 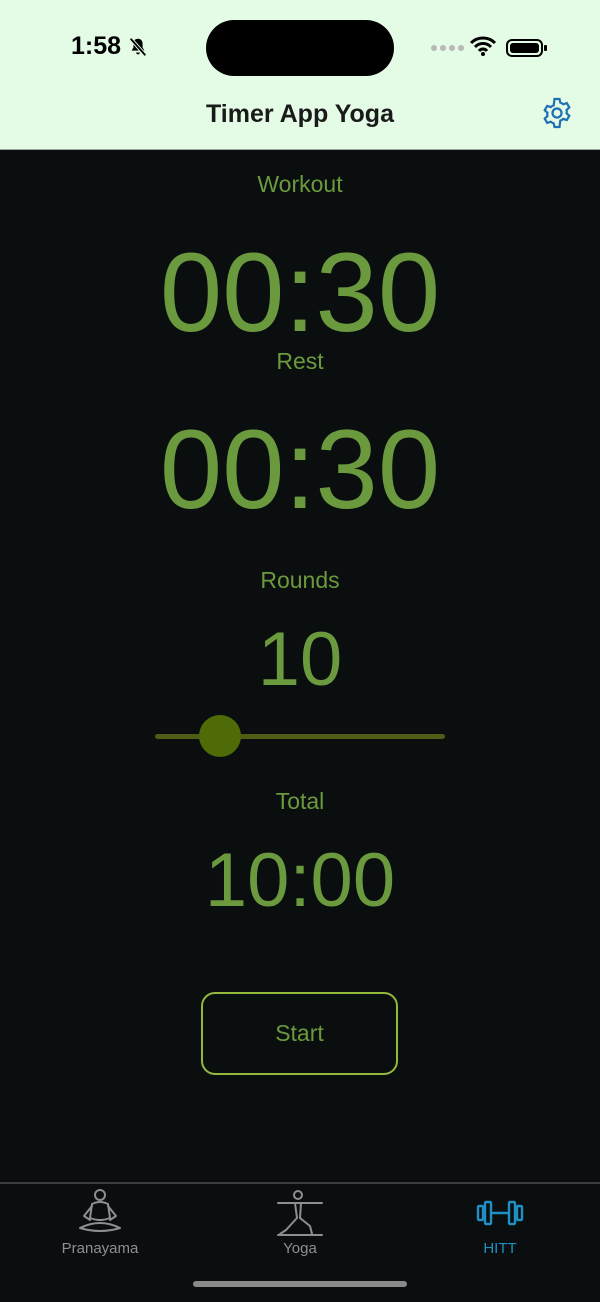 I want to click on rest-label: Rest, so click(x=300, y=361).